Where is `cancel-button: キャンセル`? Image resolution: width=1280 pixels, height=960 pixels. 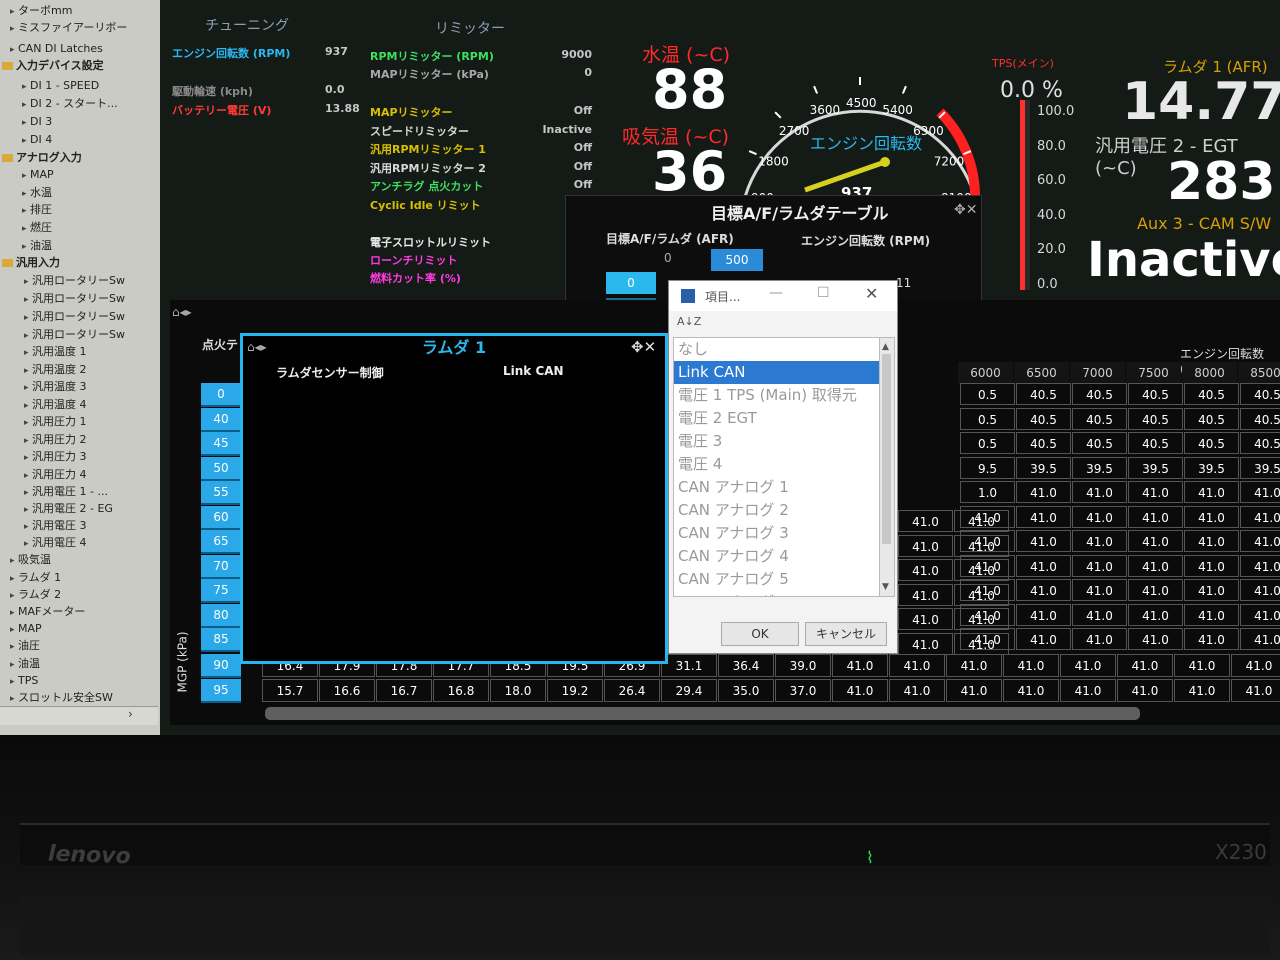 cancel-button: キャンセル is located at coordinates (846, 634).